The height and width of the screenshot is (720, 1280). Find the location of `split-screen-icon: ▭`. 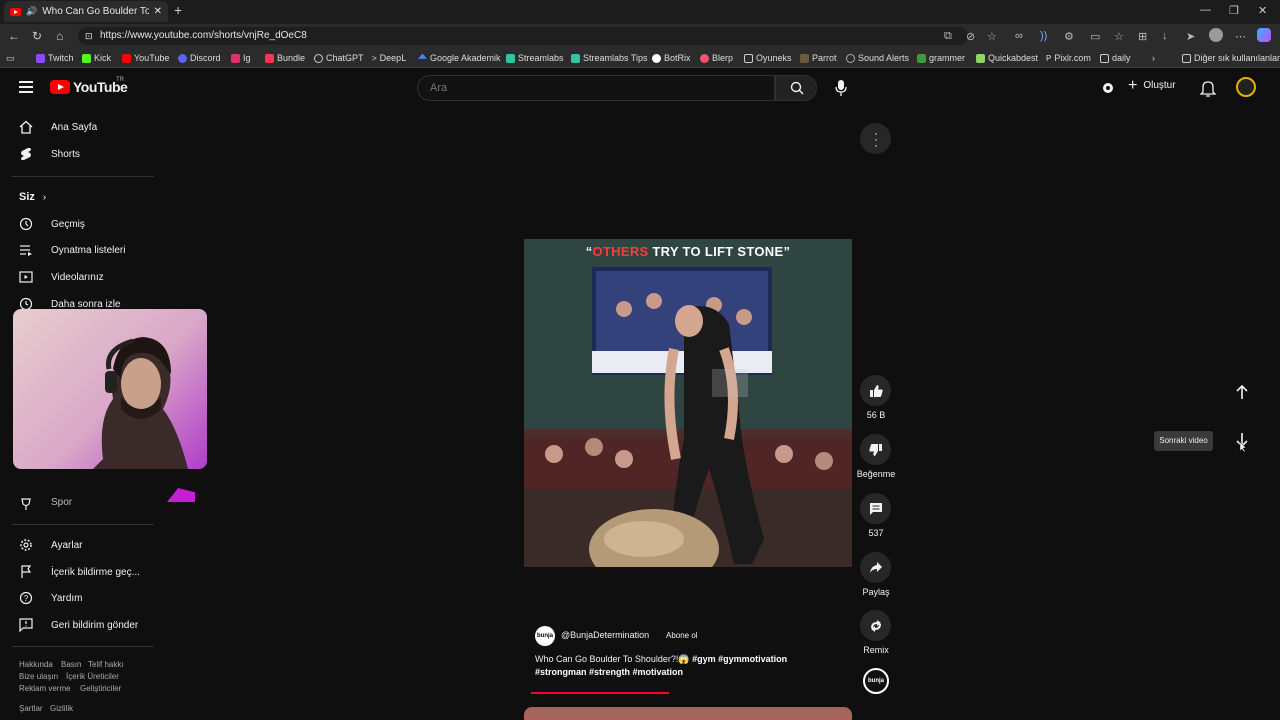

split-screen-icon: ▭ is located at coordinates (1095, 36).